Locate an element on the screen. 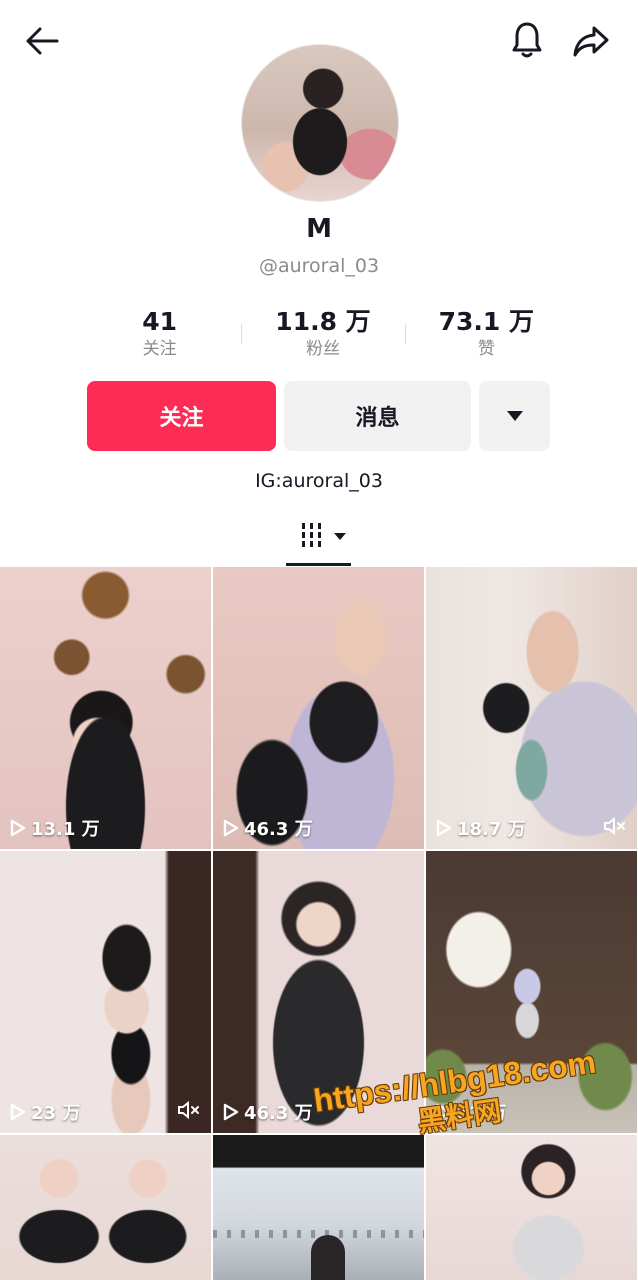  share-icon is located at coordinates (591, 41).